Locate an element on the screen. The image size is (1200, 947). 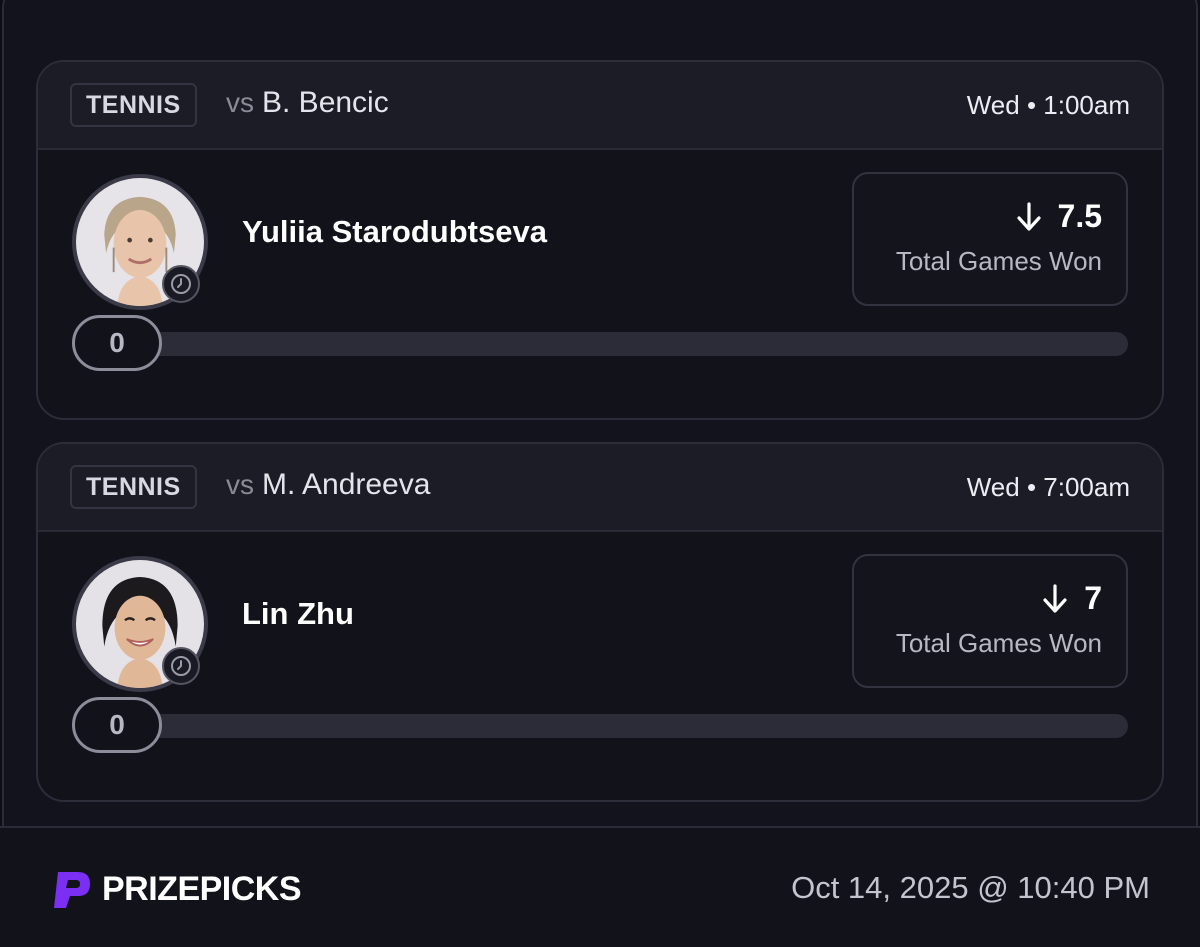
receipt-timestamp: Oct 14, 2025 @ 10:40 PM is located at coordinates (970, 887).